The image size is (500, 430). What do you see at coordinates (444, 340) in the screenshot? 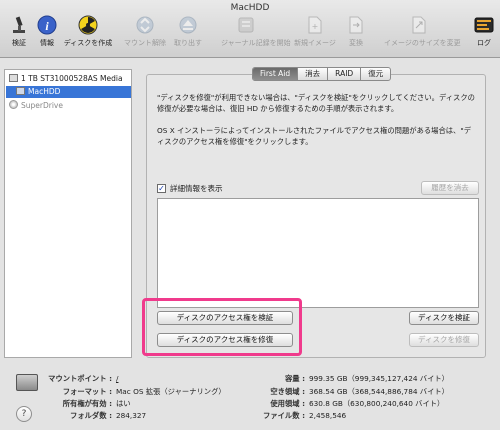
I see `repair-disk-button: ディスクを修復` at bounding box center [444, 340].